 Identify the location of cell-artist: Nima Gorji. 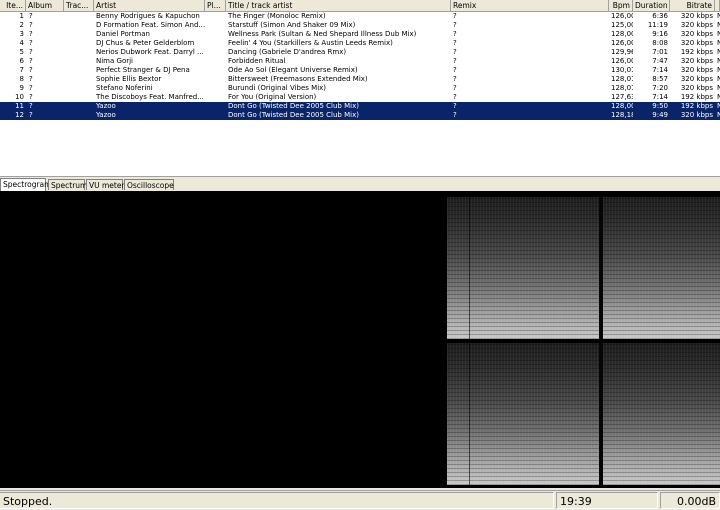
(114, 61).